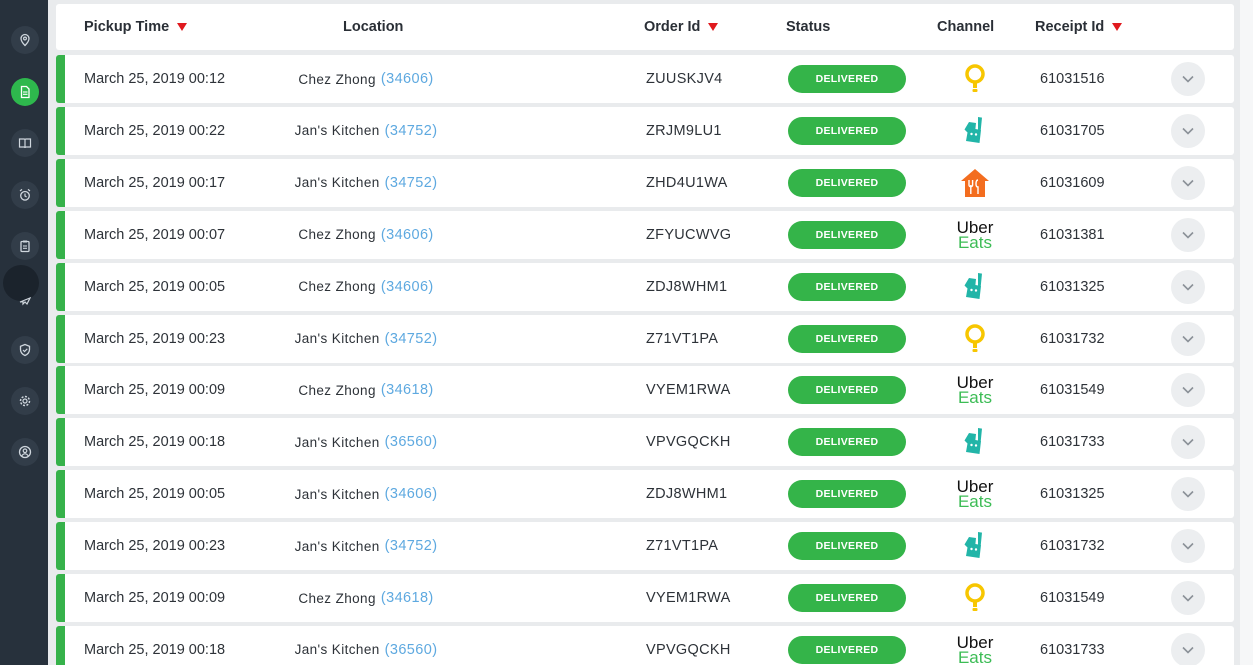 This screenshot has width=1253, height=665. I want to click on channel-cell: Uber Eats, so click(975, 494).